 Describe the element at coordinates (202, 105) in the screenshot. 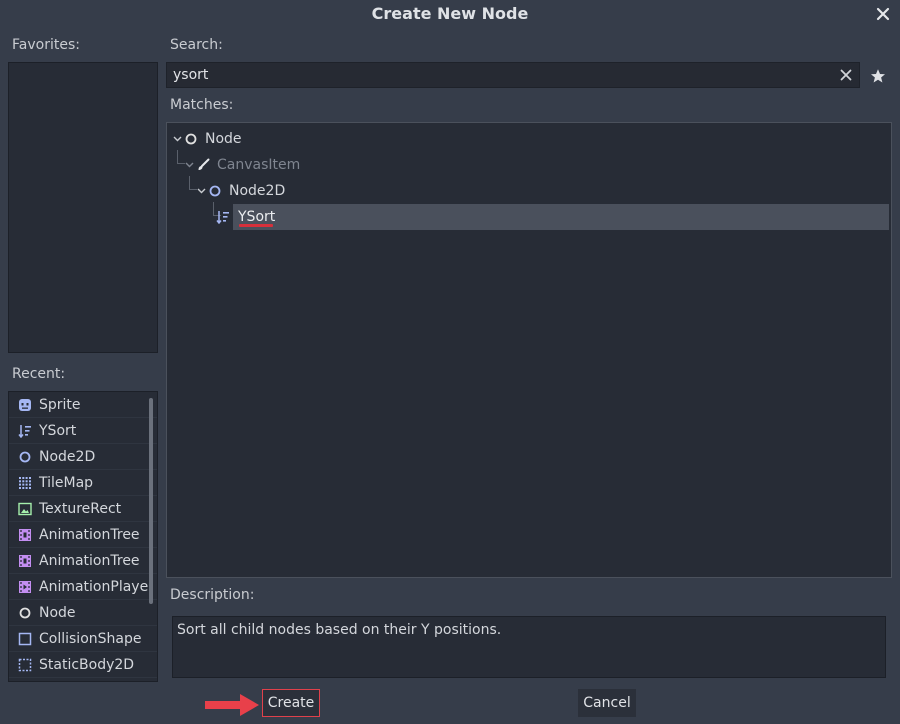

I see `matches-label: Matches:` at that location.